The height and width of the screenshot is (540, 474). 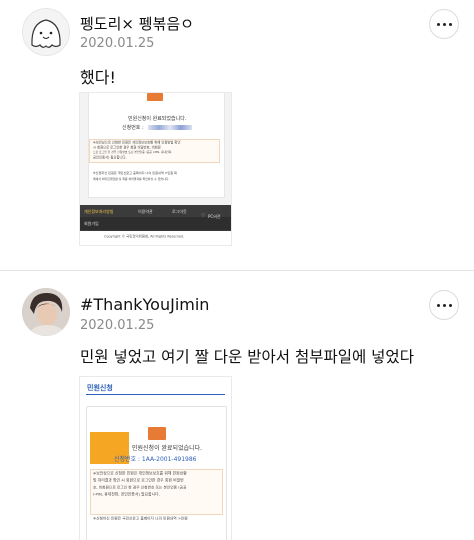 I want to click on notice-line-4: 공인인증서) 필요합니다., so click(x=110, y=157).